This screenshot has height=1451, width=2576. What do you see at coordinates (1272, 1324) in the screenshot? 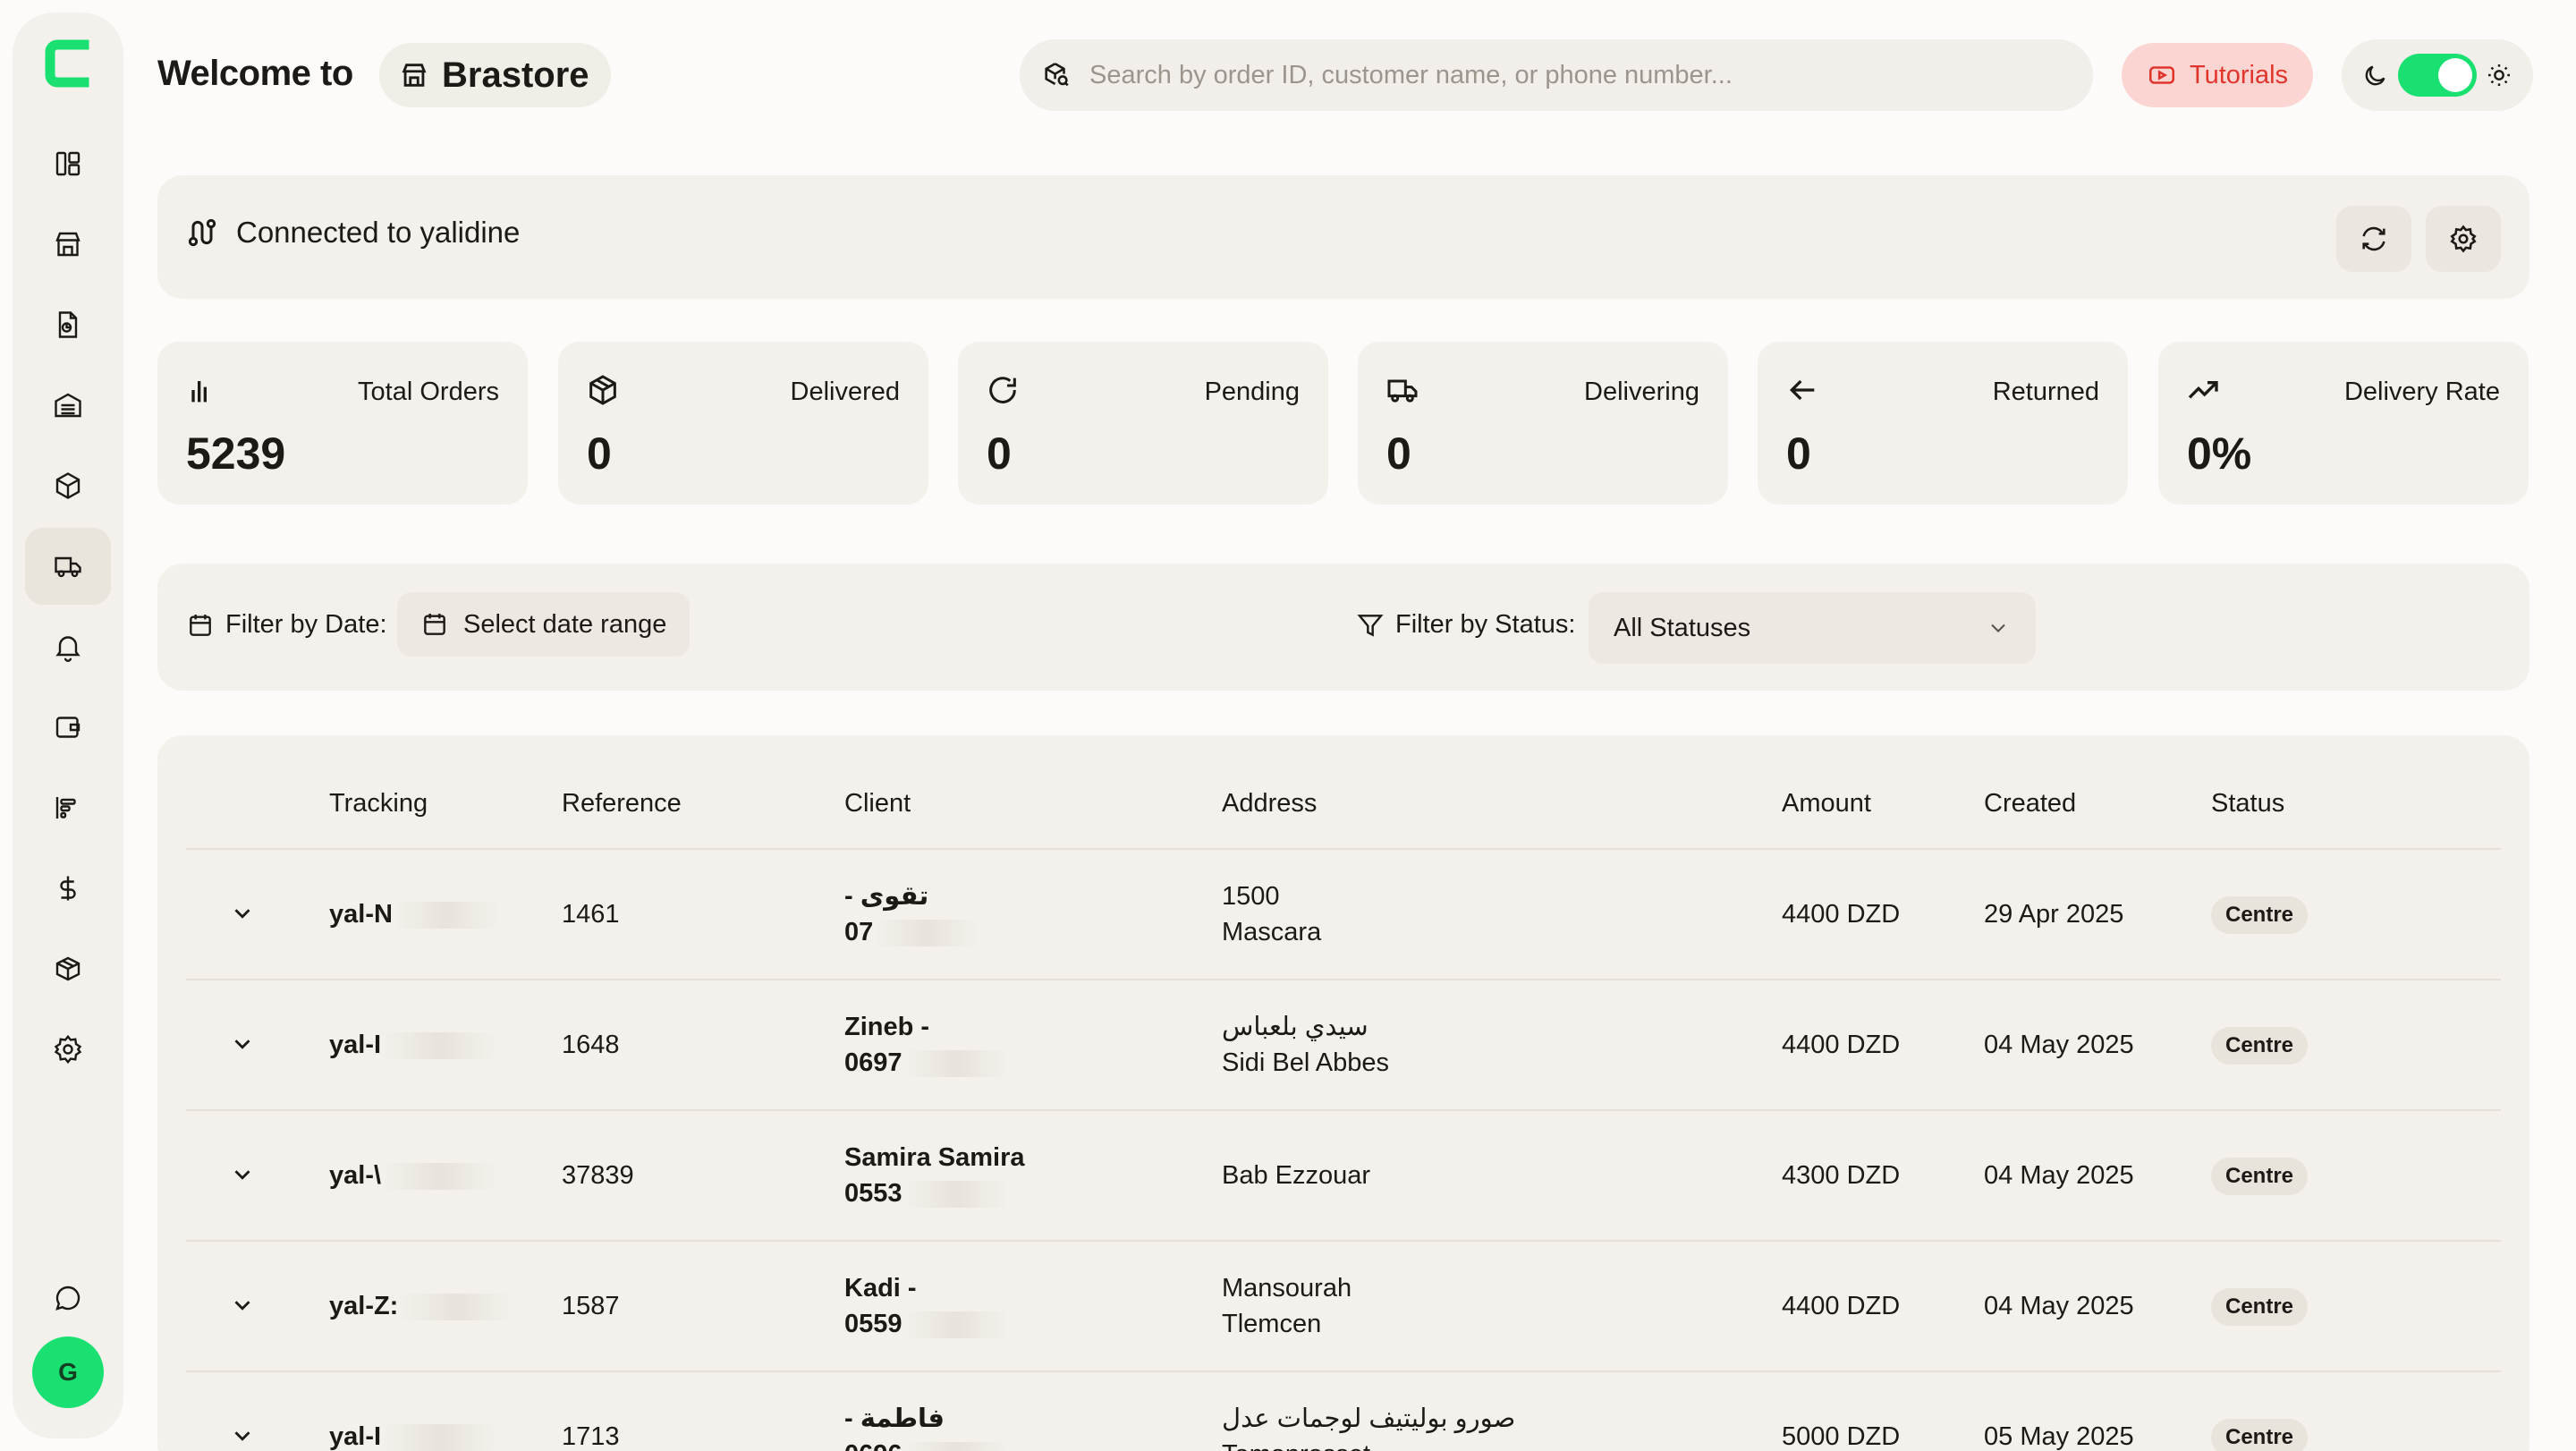
I see `address-line-2: Tlemcen` at bounding box center [1272, 1324].